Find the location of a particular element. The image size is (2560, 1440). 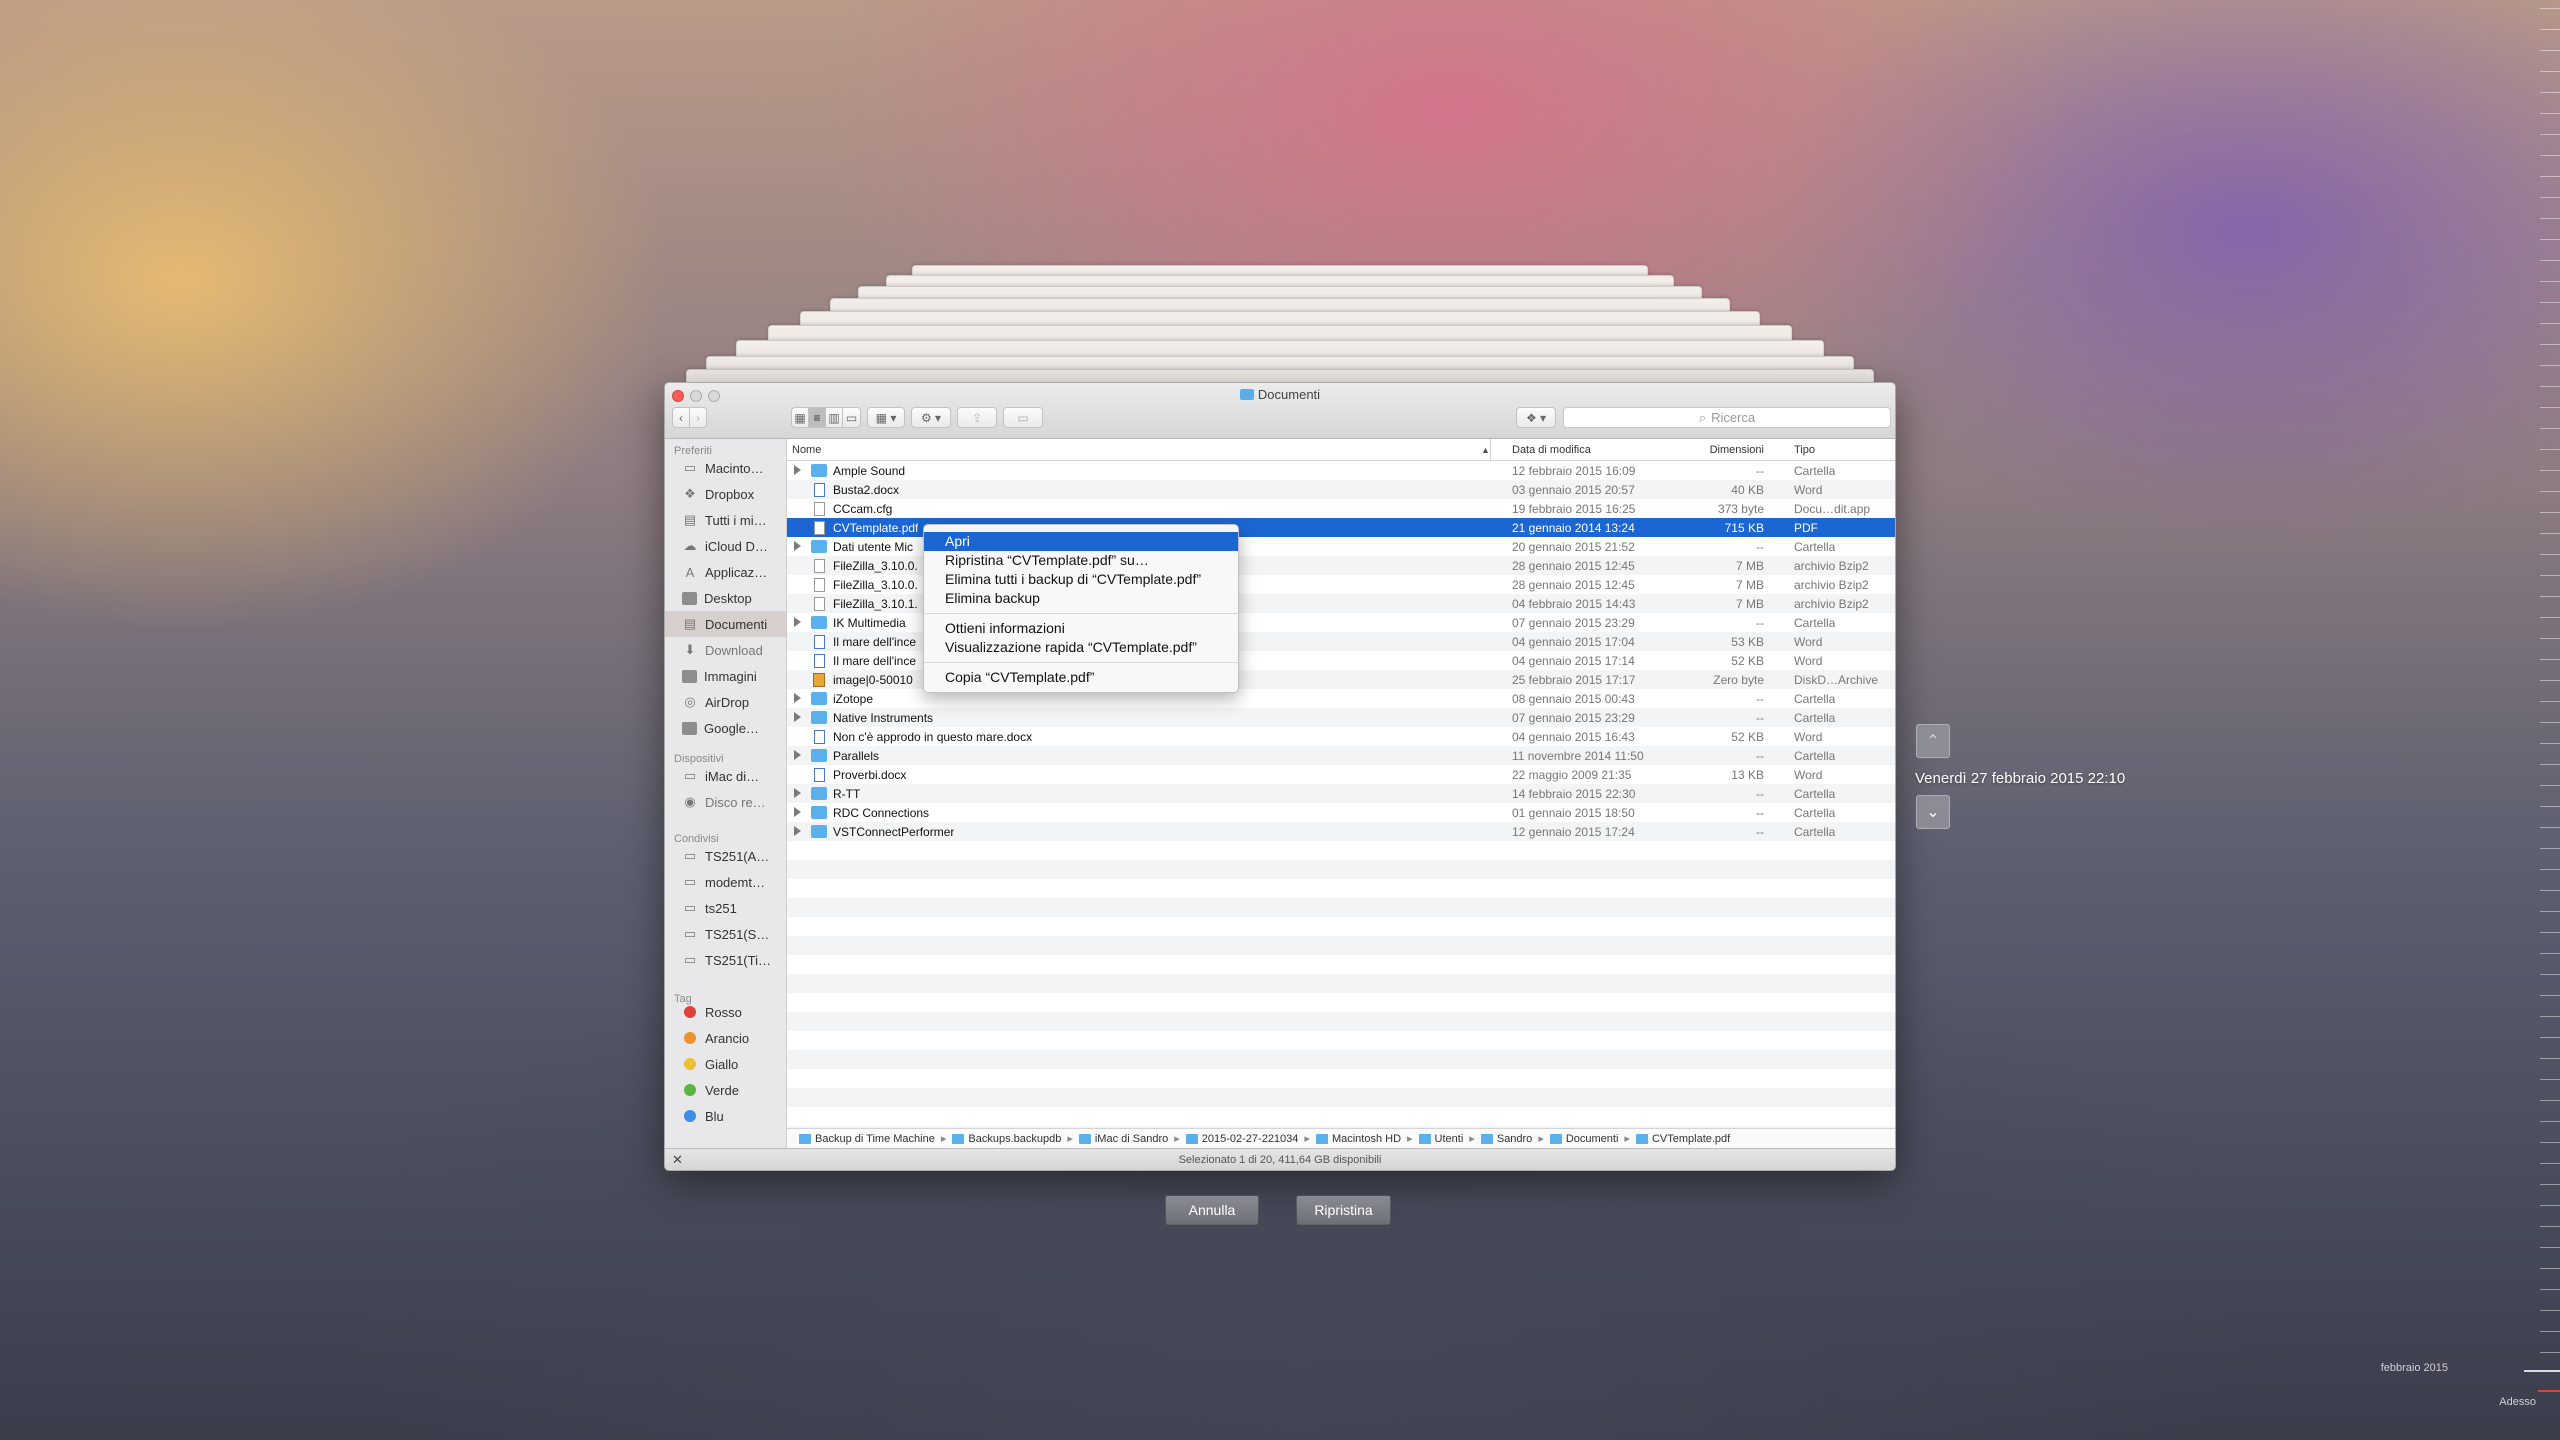

sidebar-item-pictures: Immagini is located at coordinates (725, 676).